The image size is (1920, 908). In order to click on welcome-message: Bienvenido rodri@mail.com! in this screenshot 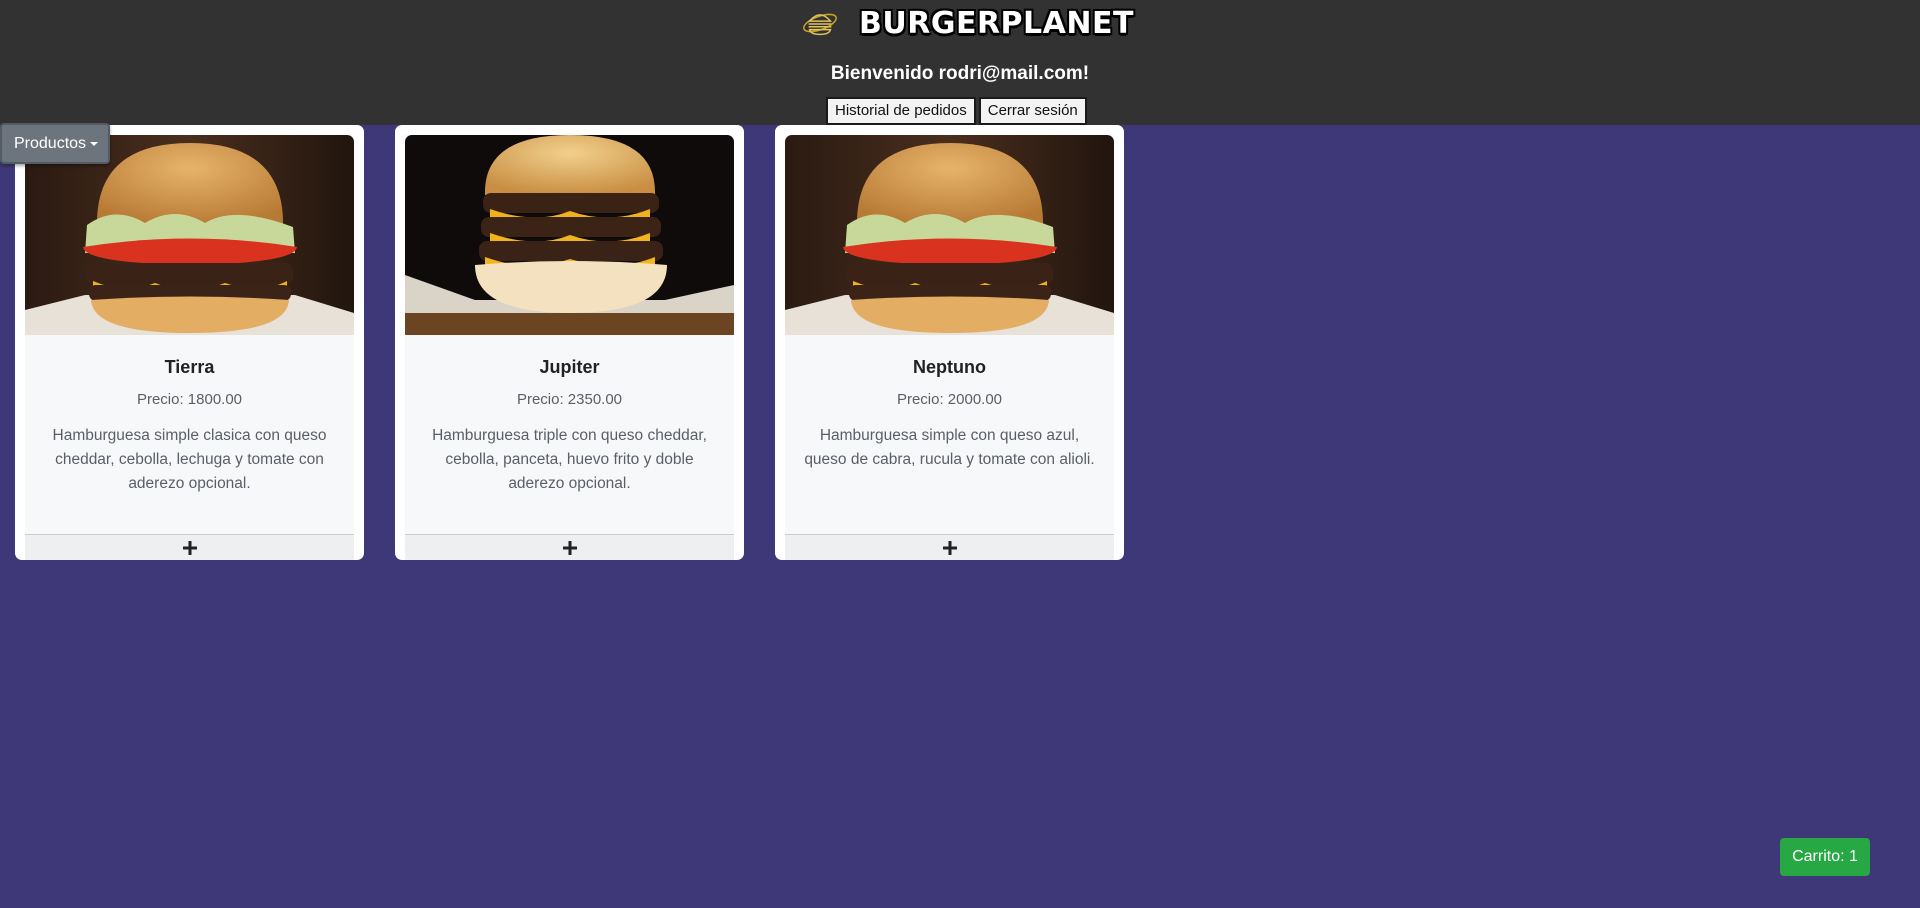, I will do `click(960, 73)`.